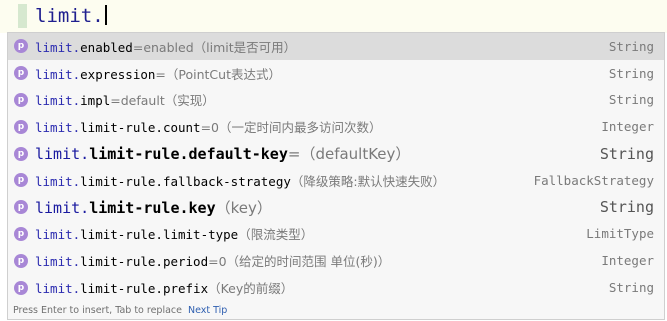 This screenshot has height=321, width=667. I want to click on code-text: limit., so click(69, 16).